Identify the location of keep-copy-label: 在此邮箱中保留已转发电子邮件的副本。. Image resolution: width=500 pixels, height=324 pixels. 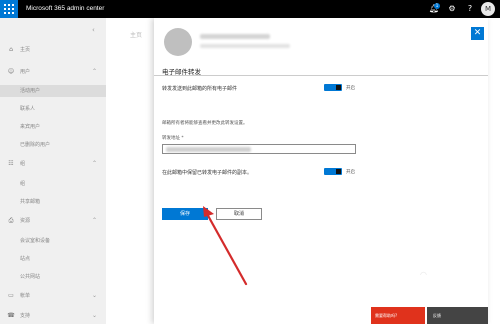
(207, 173).